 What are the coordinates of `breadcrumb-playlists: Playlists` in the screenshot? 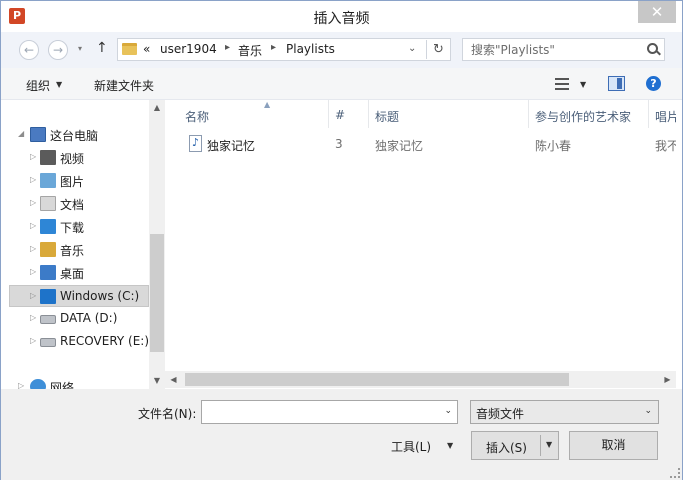 It's located at (310, 49).